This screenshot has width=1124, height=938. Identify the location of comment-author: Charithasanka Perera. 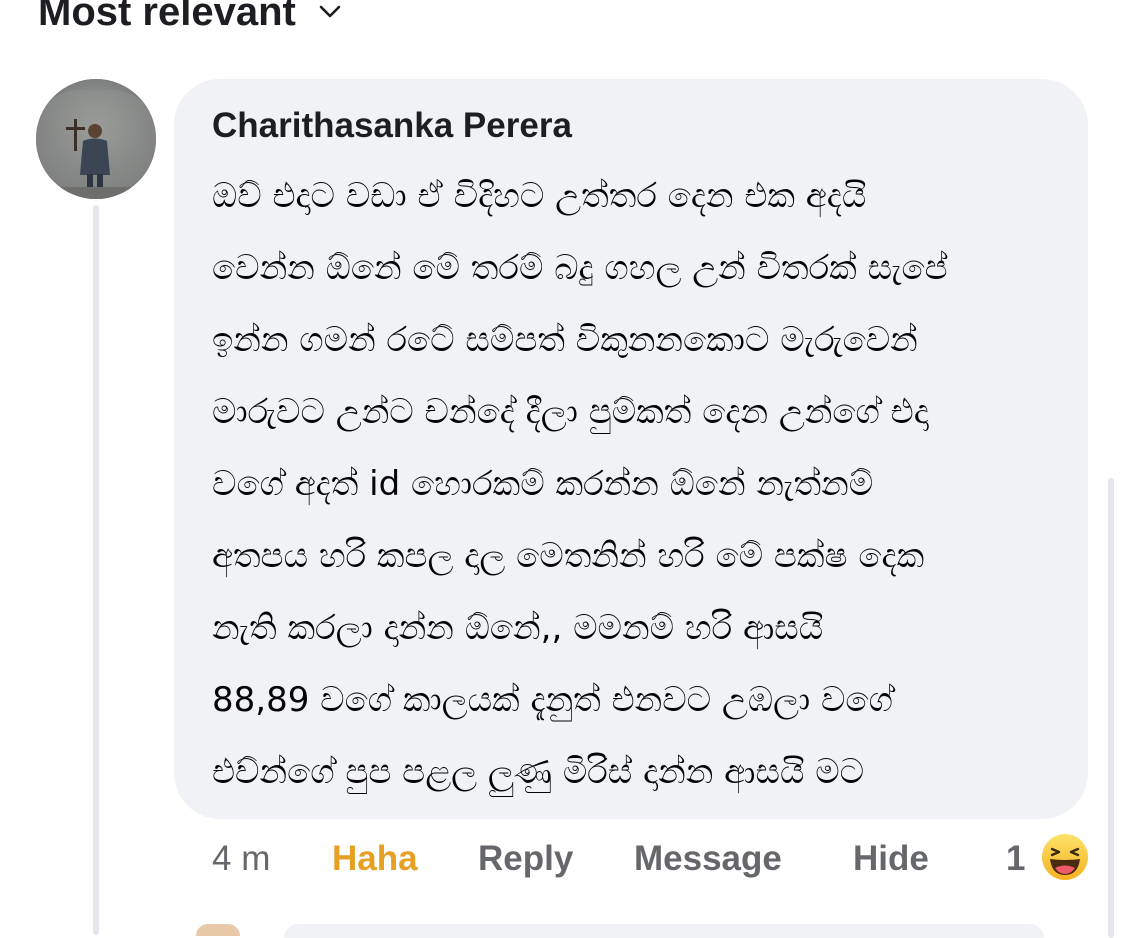
(392, 126).